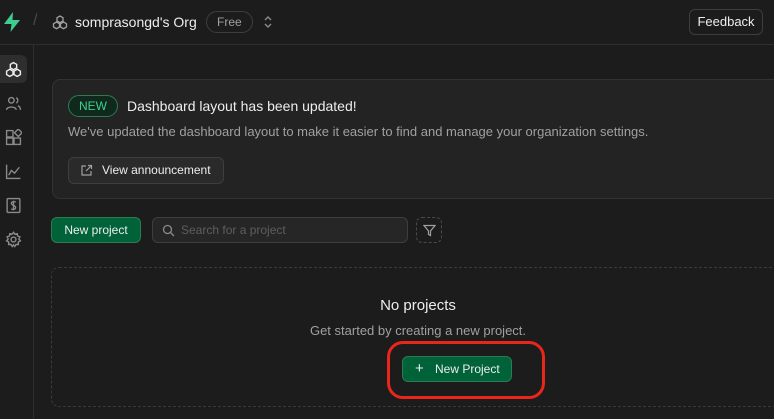 This screenshot has width=774, height=419. I want to click on supabase-bolt-icon, so click(12, 22).